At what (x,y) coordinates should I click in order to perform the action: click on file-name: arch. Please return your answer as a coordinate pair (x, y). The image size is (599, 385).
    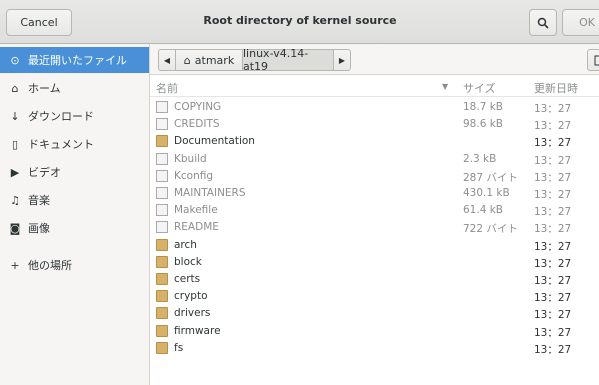
    Looking at the image, I should click on (185, 244).